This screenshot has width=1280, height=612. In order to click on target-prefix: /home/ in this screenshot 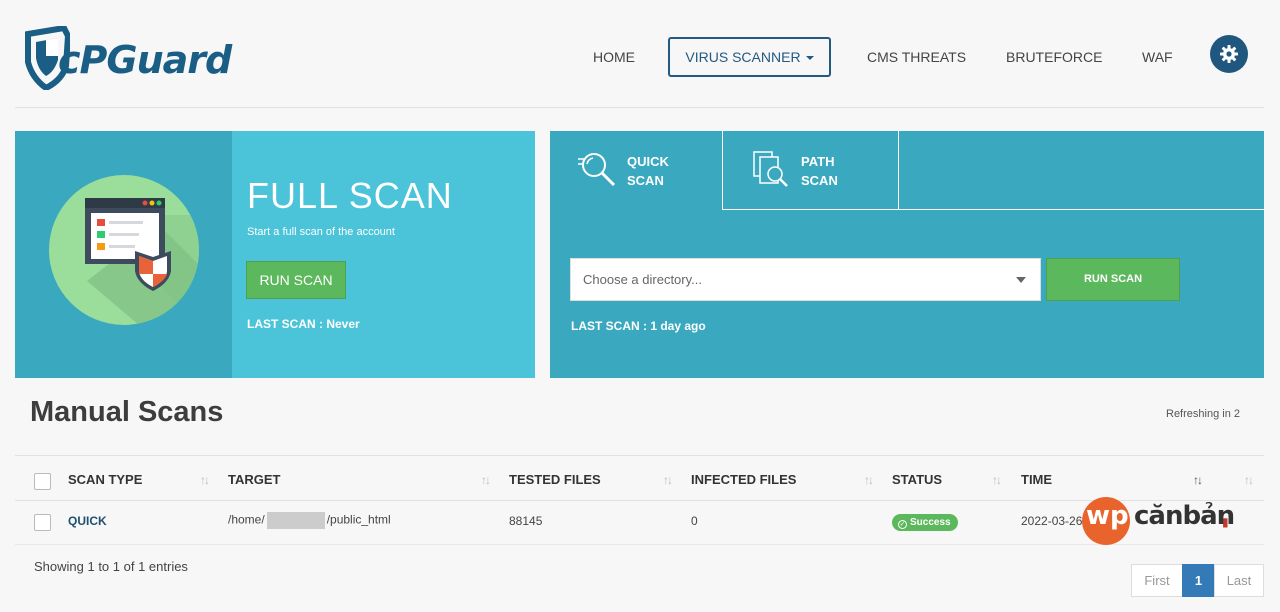, I will do `click(246, 519)`.